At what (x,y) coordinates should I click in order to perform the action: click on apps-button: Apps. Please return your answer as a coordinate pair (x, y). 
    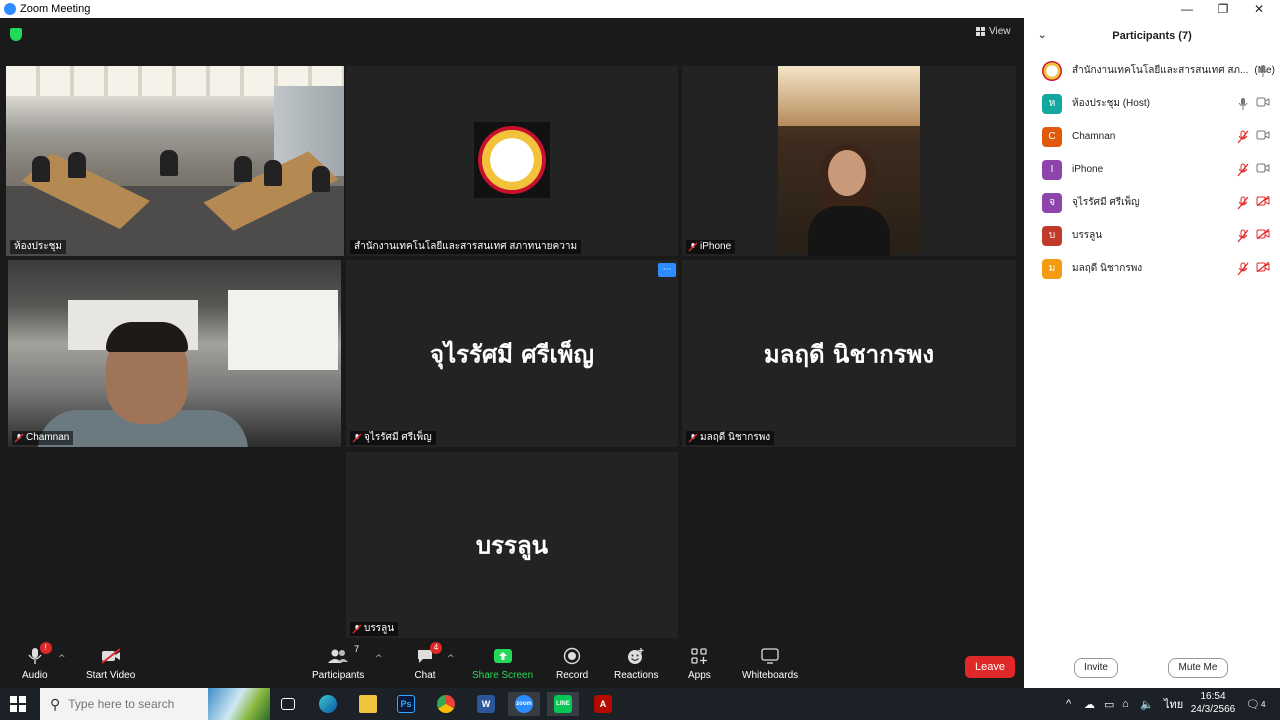
    Looking at the image, I should click on (699, 663).